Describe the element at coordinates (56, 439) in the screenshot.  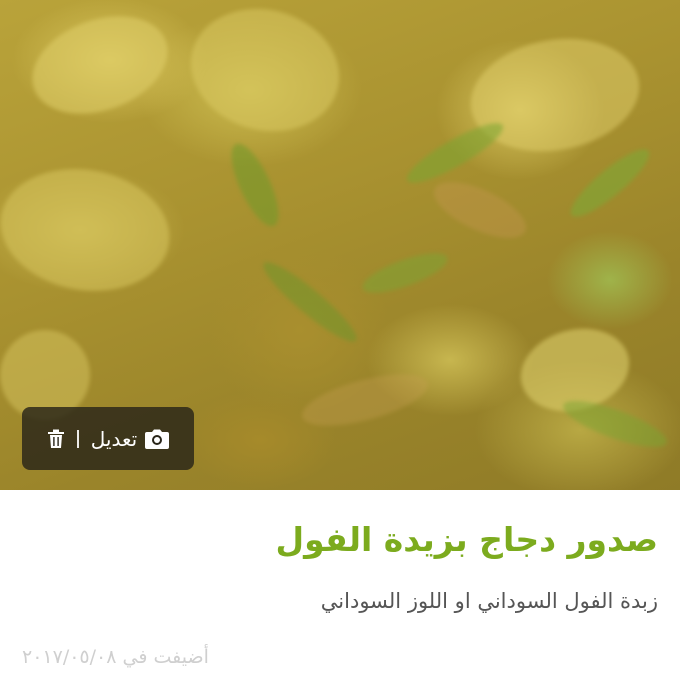
I see `trash-icon` at that location.